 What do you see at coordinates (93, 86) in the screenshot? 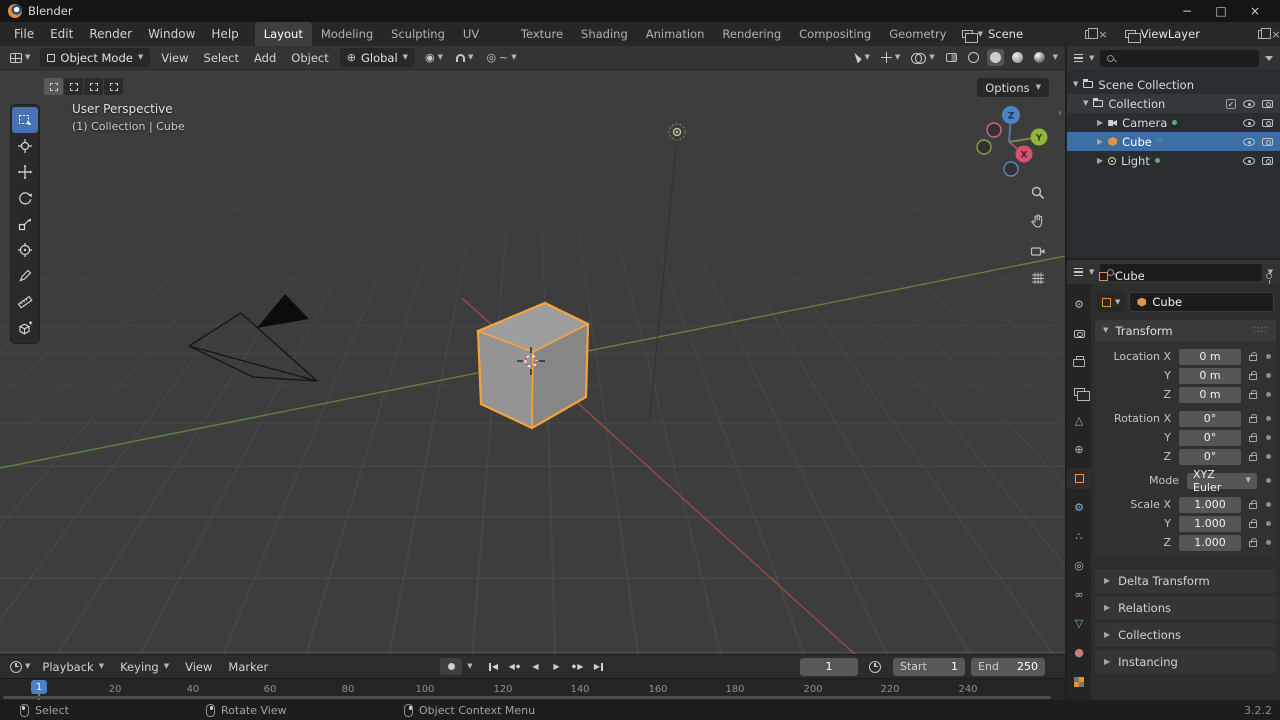
I see `select-mode-subtract-button` at bounding box center [93, 86].